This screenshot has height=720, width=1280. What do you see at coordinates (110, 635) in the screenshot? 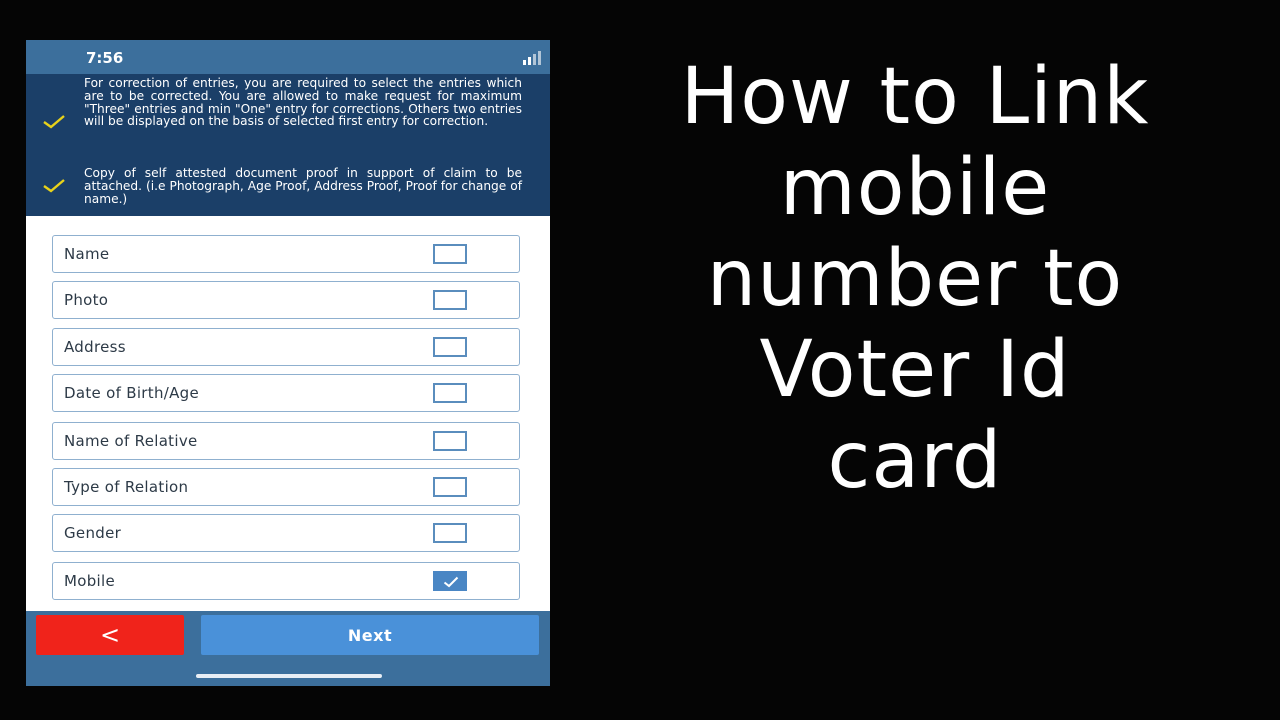
I see `back-button: <` at bounding box center [110, 635].